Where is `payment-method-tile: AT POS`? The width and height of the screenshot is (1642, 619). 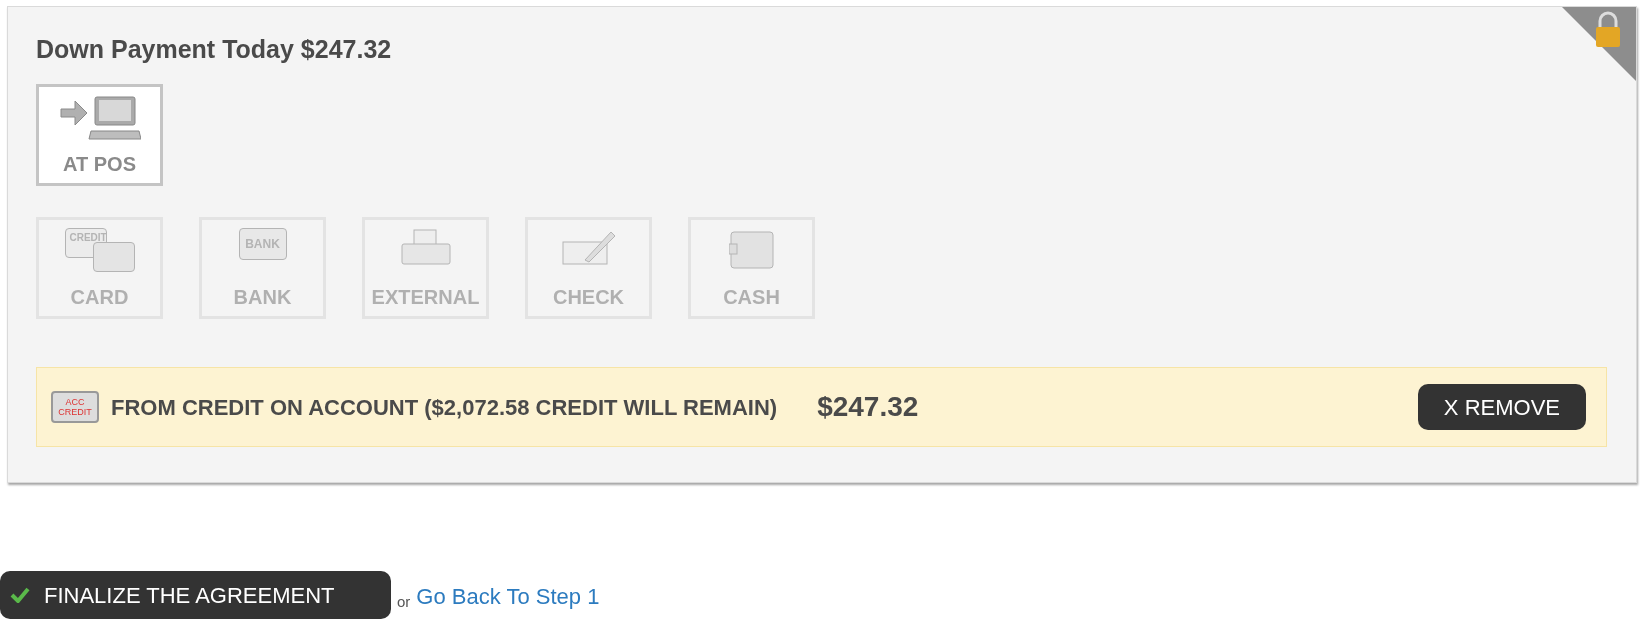
payment-method-tile: AT POS is located at coordinates (99, 135).